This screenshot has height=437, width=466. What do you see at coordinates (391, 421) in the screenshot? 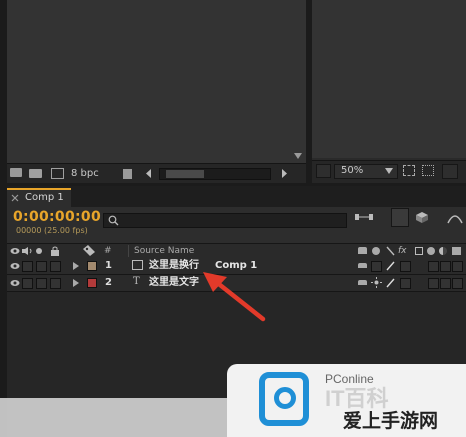
I see `watermark-site: 爱上手游网` at bounding box center [391, 421].